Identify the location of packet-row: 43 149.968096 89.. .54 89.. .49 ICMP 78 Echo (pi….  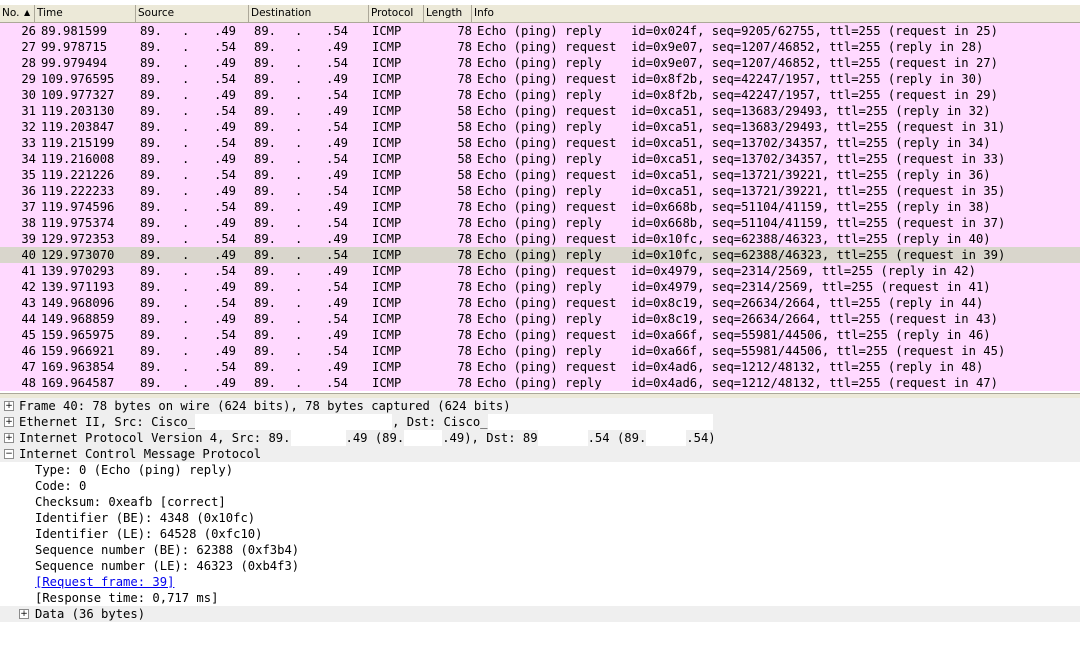
(540, 303).